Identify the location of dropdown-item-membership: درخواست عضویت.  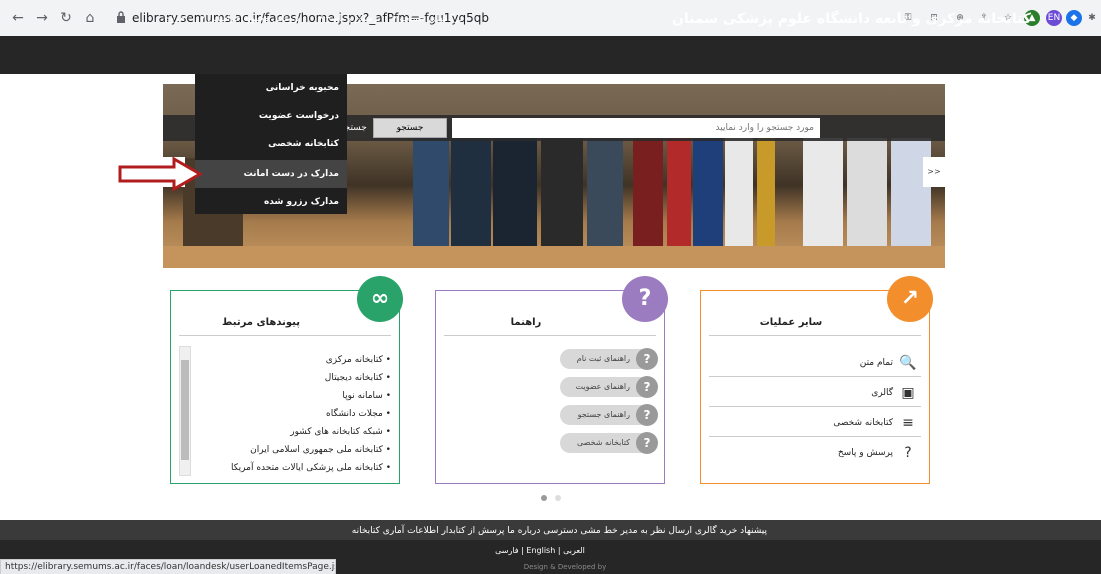
(271, 116).